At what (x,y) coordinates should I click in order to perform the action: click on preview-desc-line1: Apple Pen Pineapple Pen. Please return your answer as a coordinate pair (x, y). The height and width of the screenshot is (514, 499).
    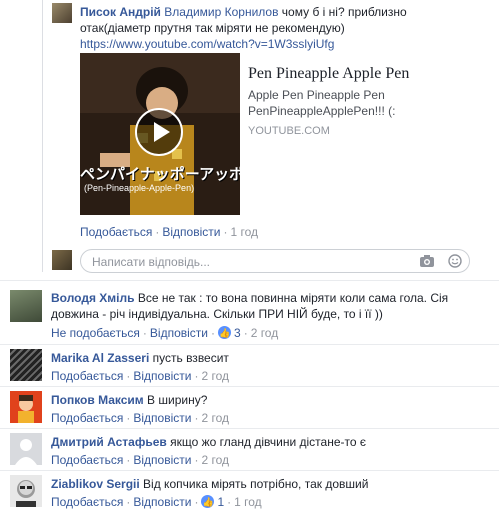
    Looking at the image, I should click on (316, 95).